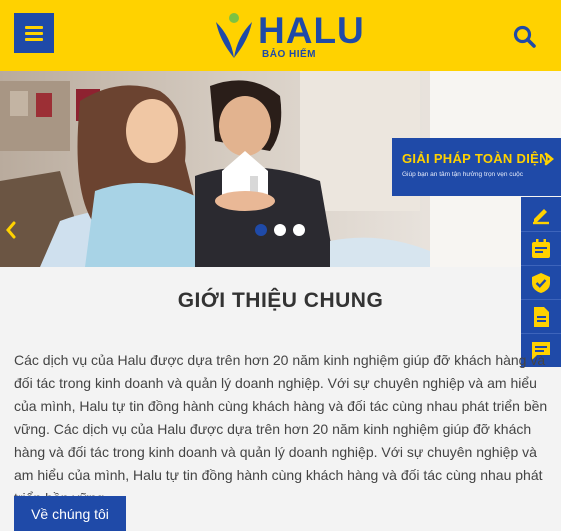 This screenshot has height=531, width=561. I want to click on logo-mark-icon, so click(234, 35).